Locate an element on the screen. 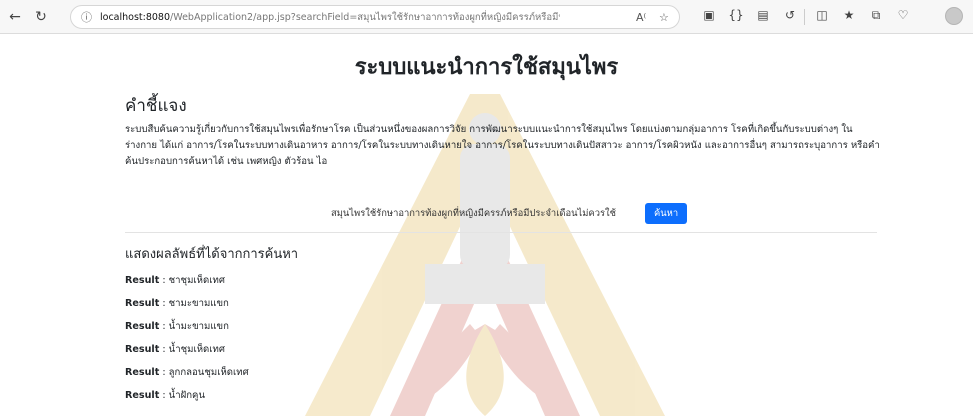 Image resolution: width=973 pixels, height=416 pixels. refresh-icon: ↻ is located at coordinates (41, 17).